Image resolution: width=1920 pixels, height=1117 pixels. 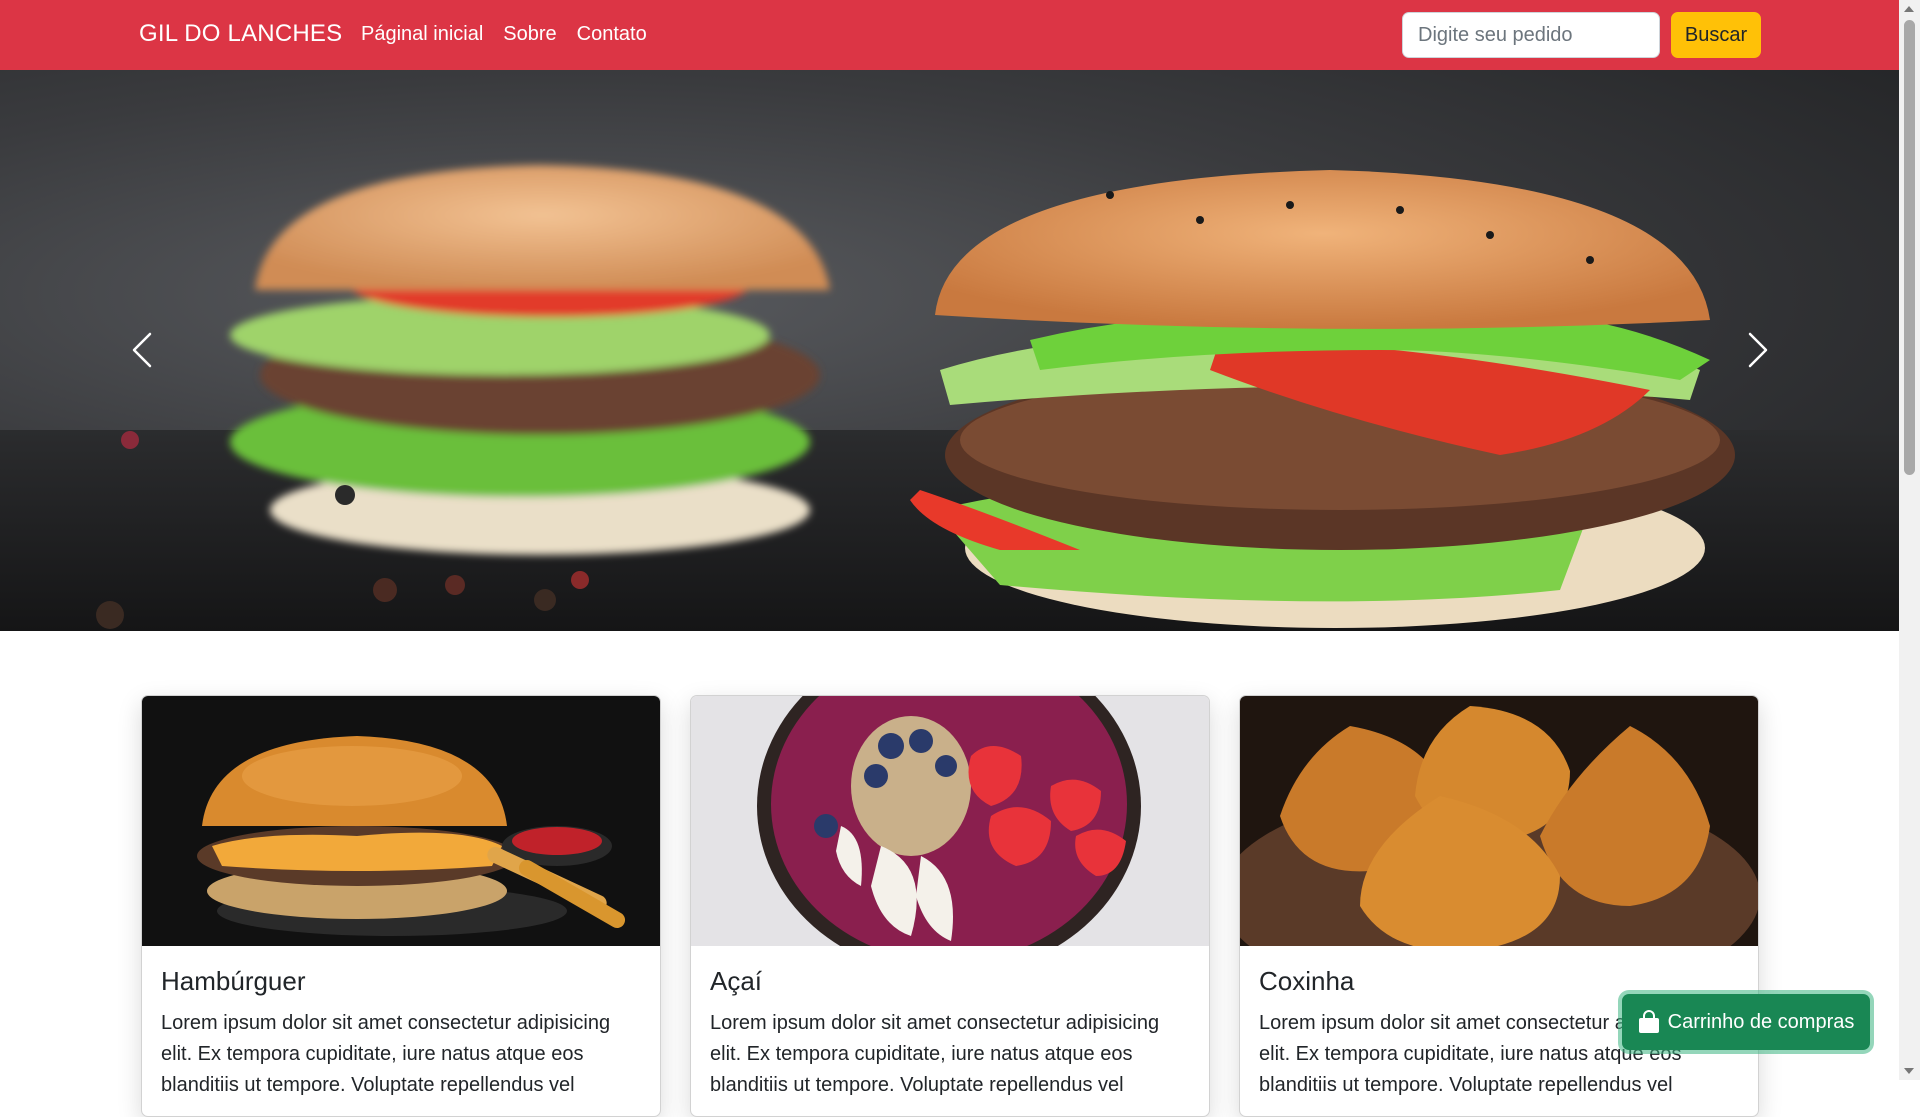 I want to click on shopping-bag-icon, so click(x=1648, y=1021).